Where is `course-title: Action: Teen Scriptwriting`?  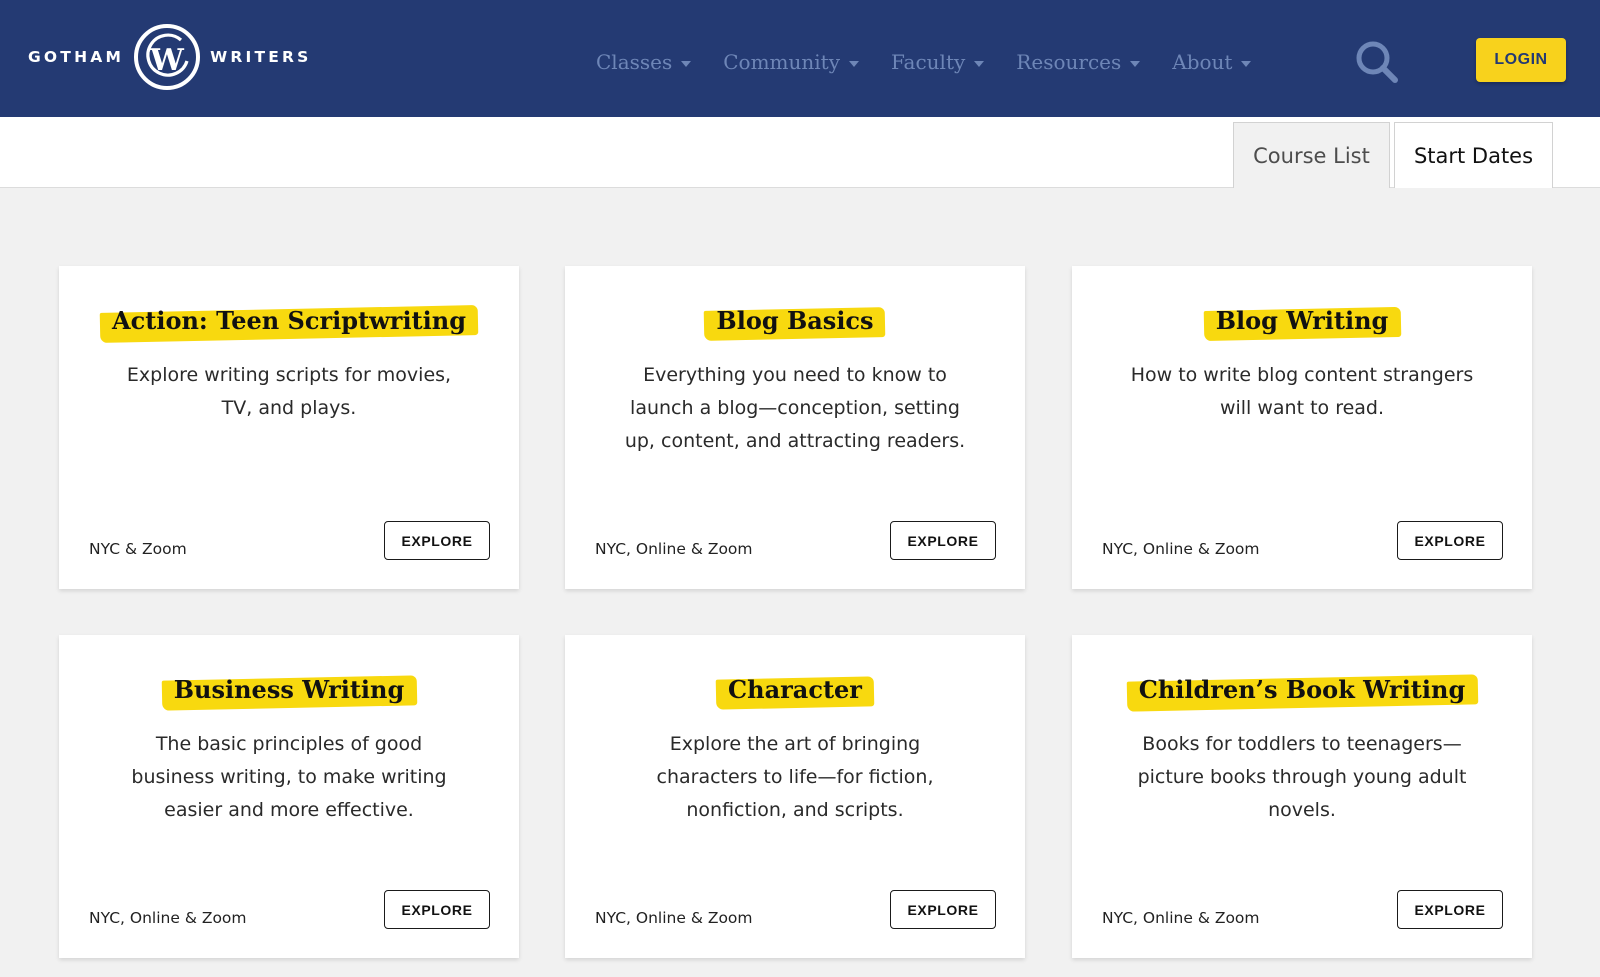 course-title: Action: Teen Scriptwriting is located at coordinates (289, 320).